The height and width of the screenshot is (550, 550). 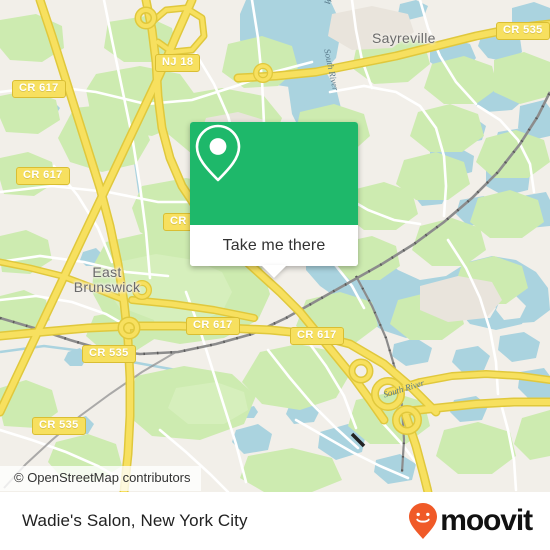 What do you see at coordinates (275, 521) in the screenshot?
I see `footer-bar: Wadie's Salon, New York City moovit` at bounding box center [275, 521].